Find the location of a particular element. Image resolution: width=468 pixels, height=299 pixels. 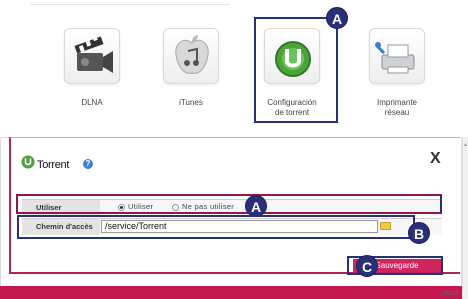

help-icon: ? is located at coordinates (88, 164).